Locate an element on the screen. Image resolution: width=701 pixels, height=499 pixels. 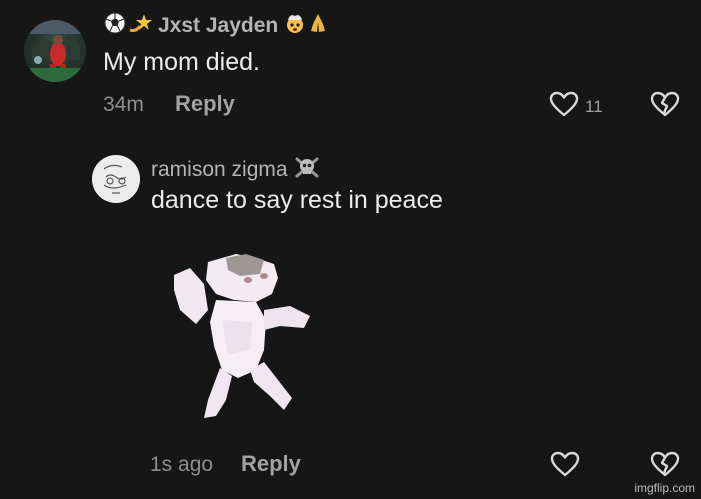
comment-text: My mom died. is located at coordinates (181, 62).